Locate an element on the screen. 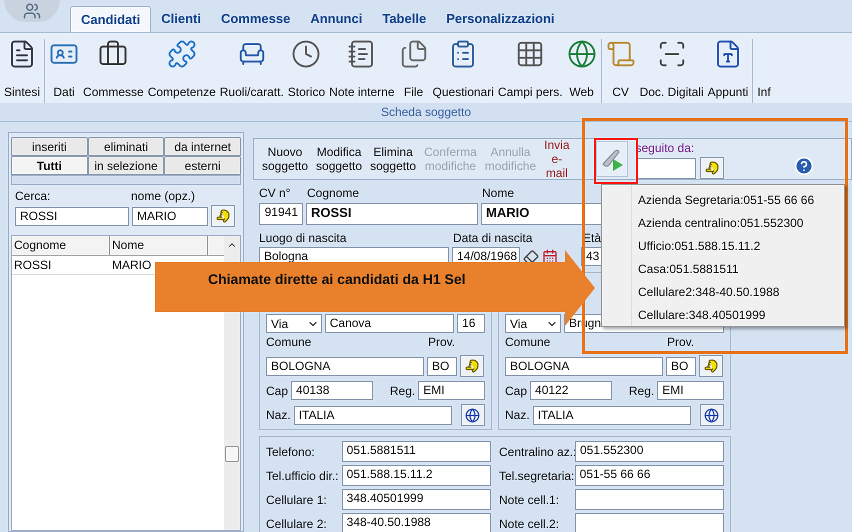  field-label: Cellulare 1: is located at coordinates (297, 500).